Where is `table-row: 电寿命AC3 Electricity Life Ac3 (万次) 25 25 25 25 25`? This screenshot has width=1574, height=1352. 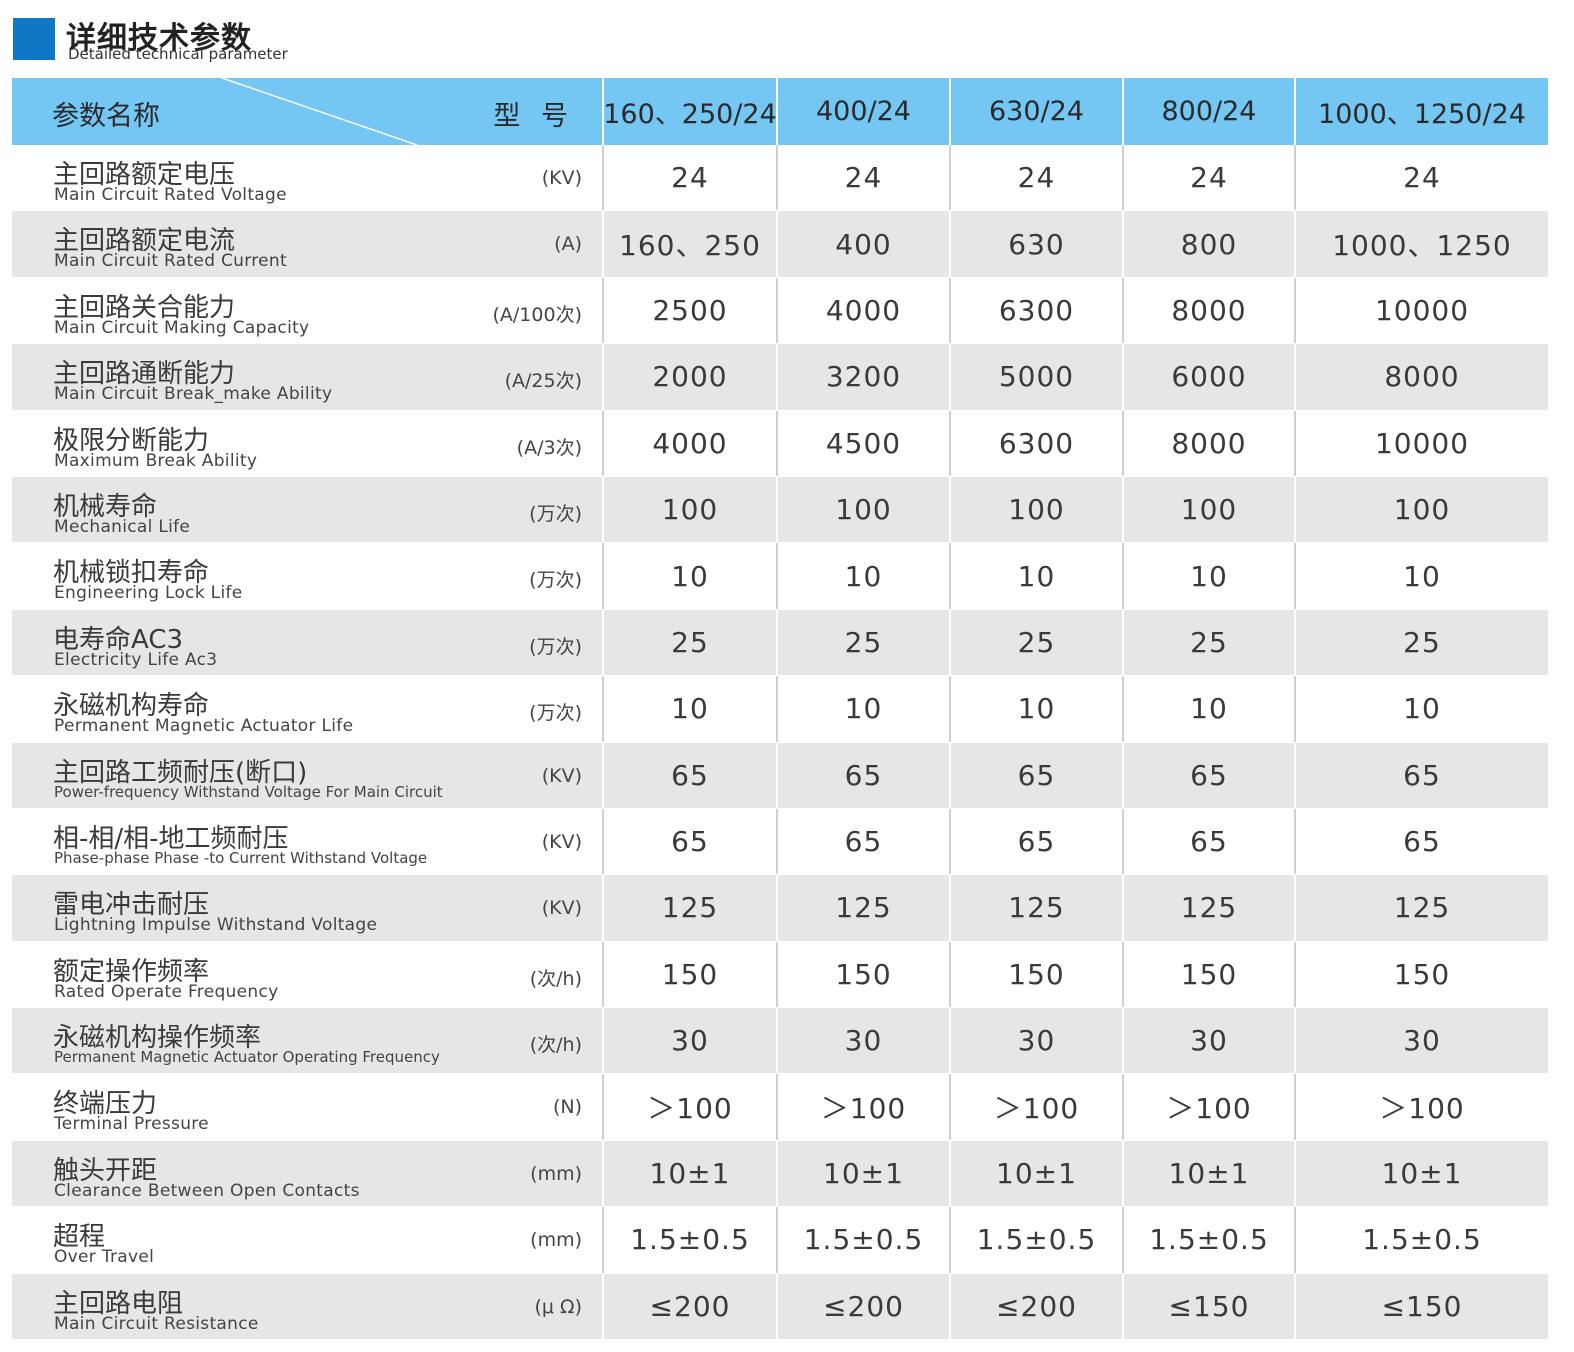 table-row: 电寿命AC3 Electricity Life Ac3 (万次) 25 25 25 25 25 is located at coordinates (780, 643).